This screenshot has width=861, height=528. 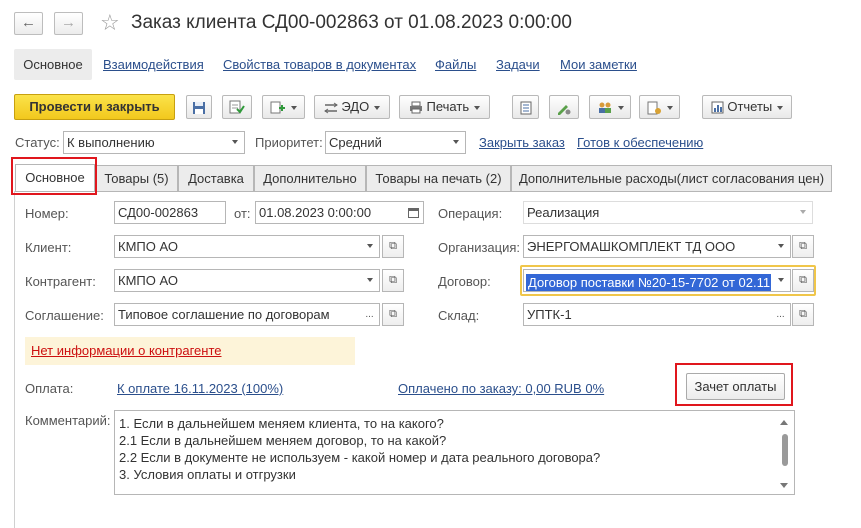 What do you see at coordinates (237, 280) in the screenshot?
I see `counterparty-field: КМПО АО` at bounding box center [237, 280].